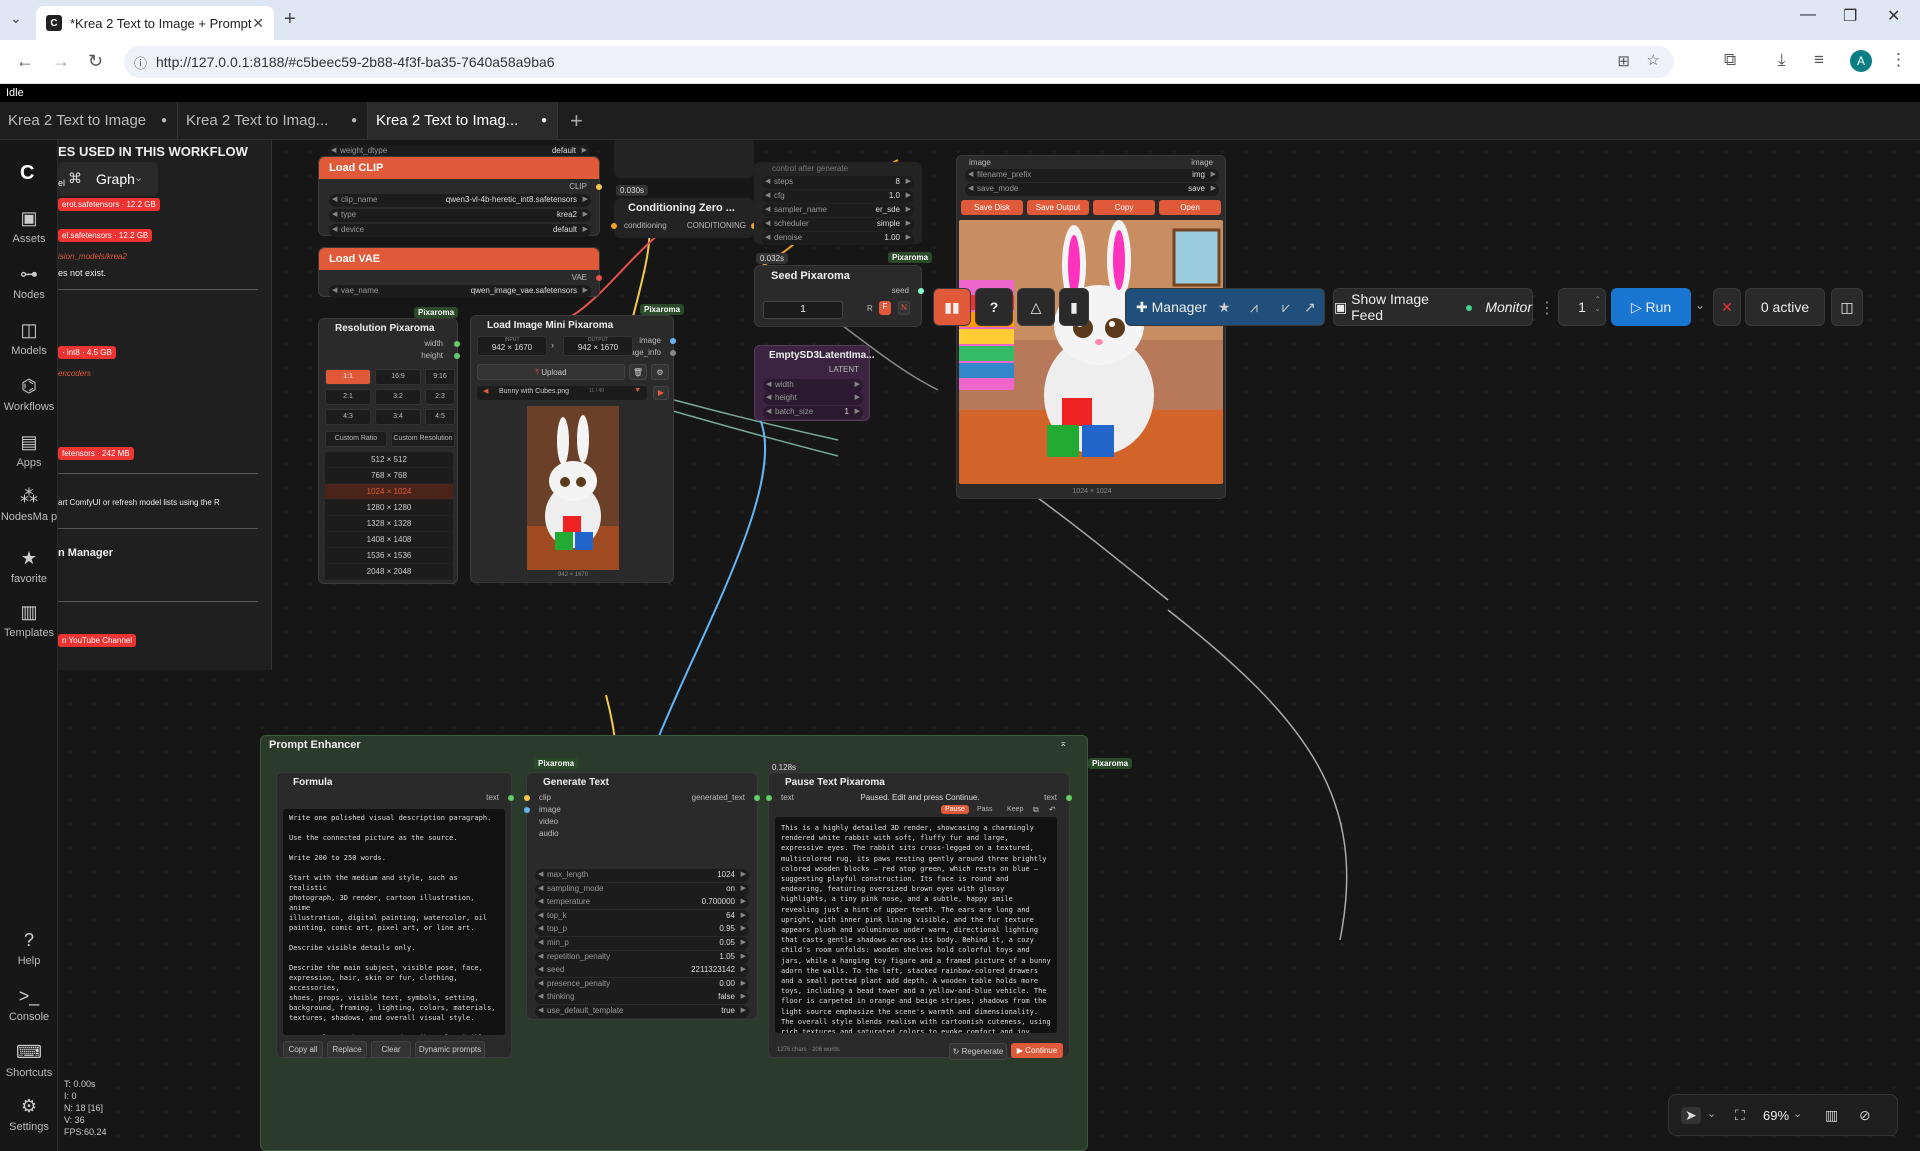  I want to click on ratio-2-3: 2:3, so click(440, 397).